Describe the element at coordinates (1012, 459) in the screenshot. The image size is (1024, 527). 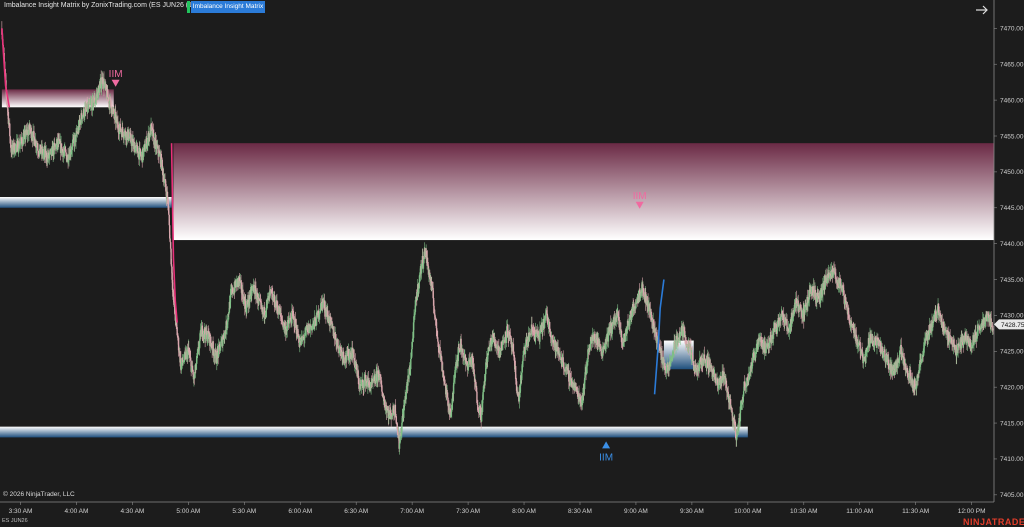
I see `price-tick-label: 7410.00` at that location.